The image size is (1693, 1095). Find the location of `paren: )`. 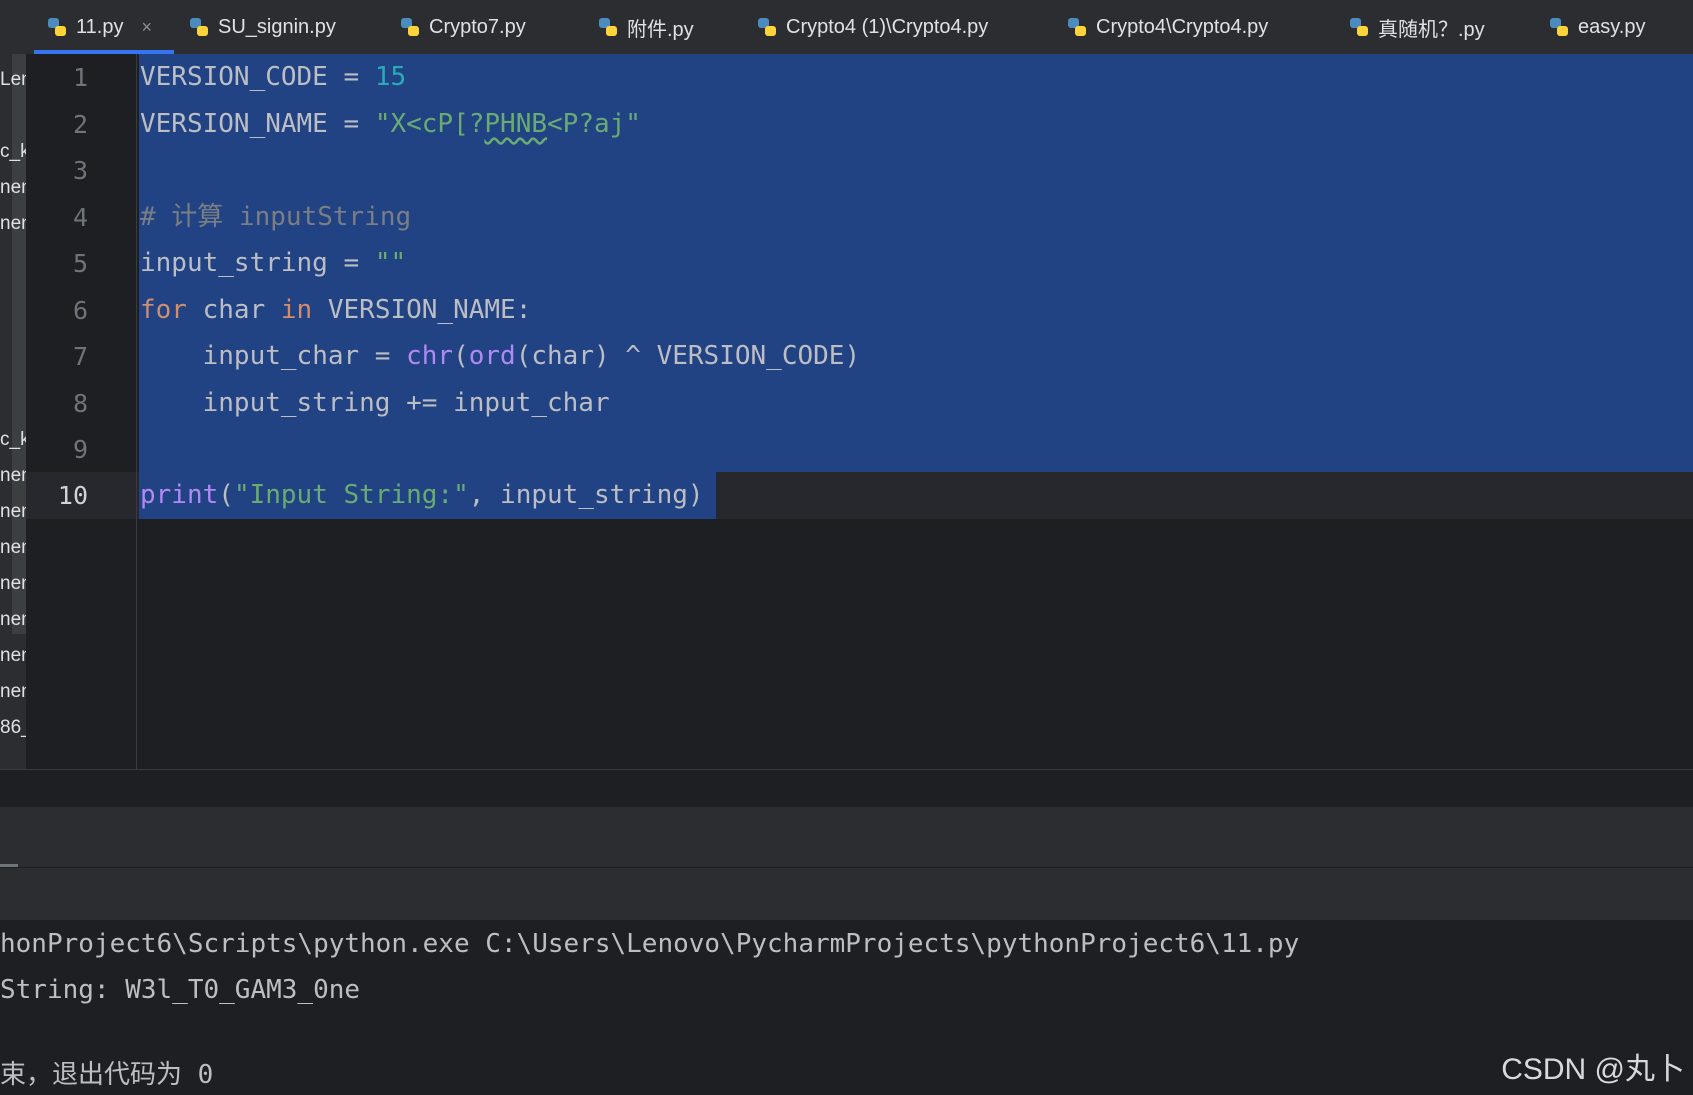

paren: ) is located at coordinates (695, 495).